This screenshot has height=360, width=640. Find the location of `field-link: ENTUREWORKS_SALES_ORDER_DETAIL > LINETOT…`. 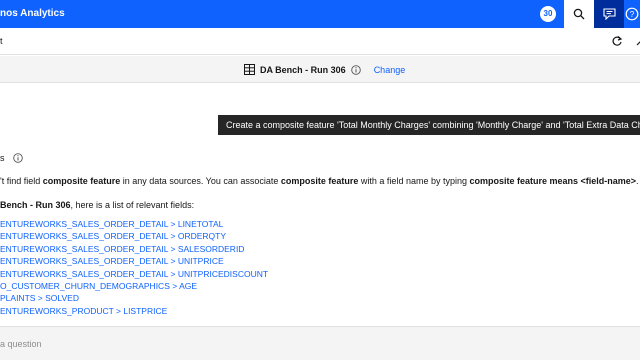

field-link: ENTUREWORKS_SALES_ORDER_DETAIL > LINETOT… is located at coordinates (134, 224).